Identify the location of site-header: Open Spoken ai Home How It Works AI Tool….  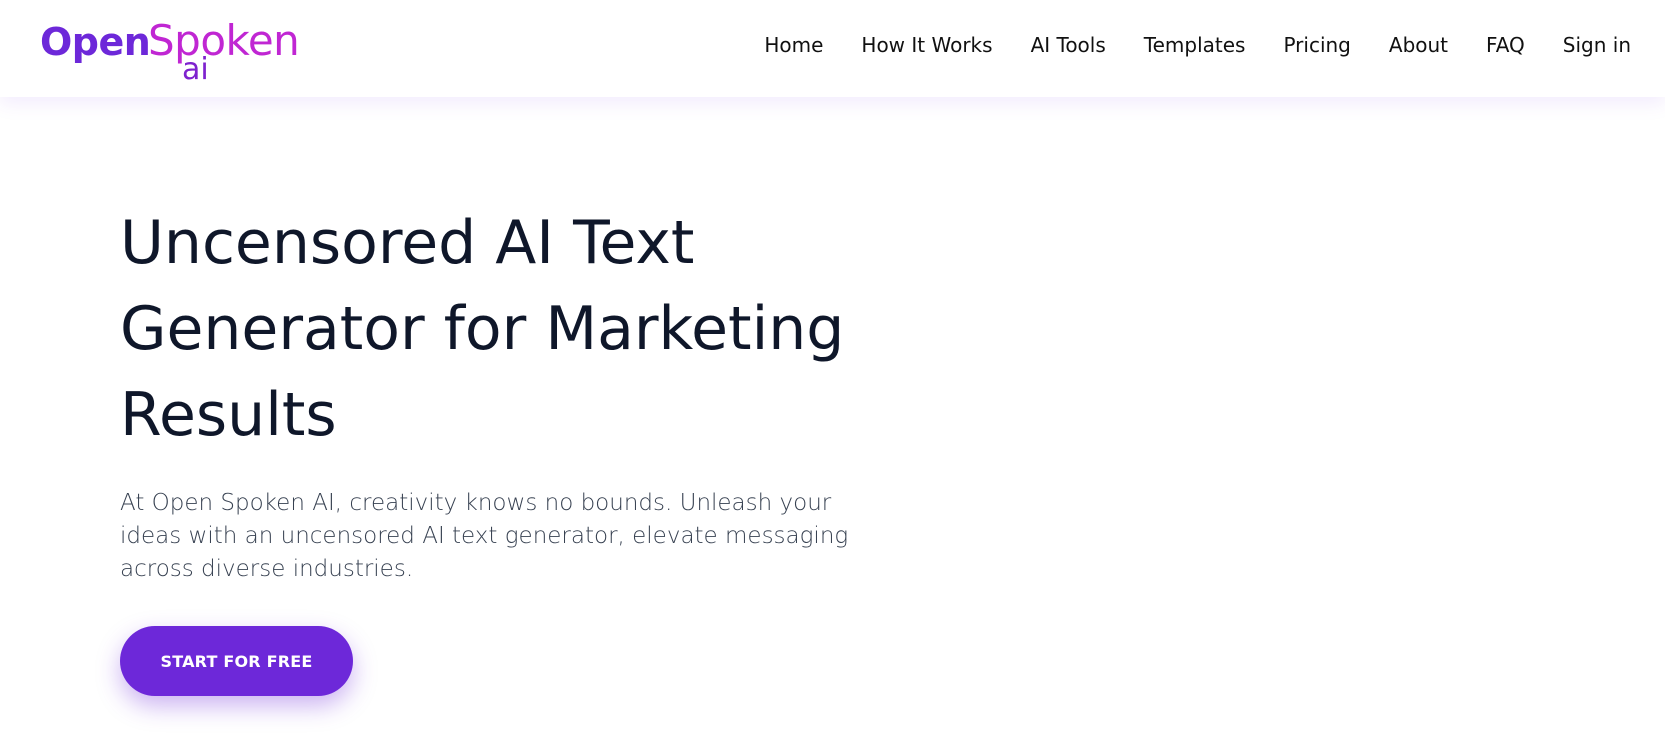
(832, 48).